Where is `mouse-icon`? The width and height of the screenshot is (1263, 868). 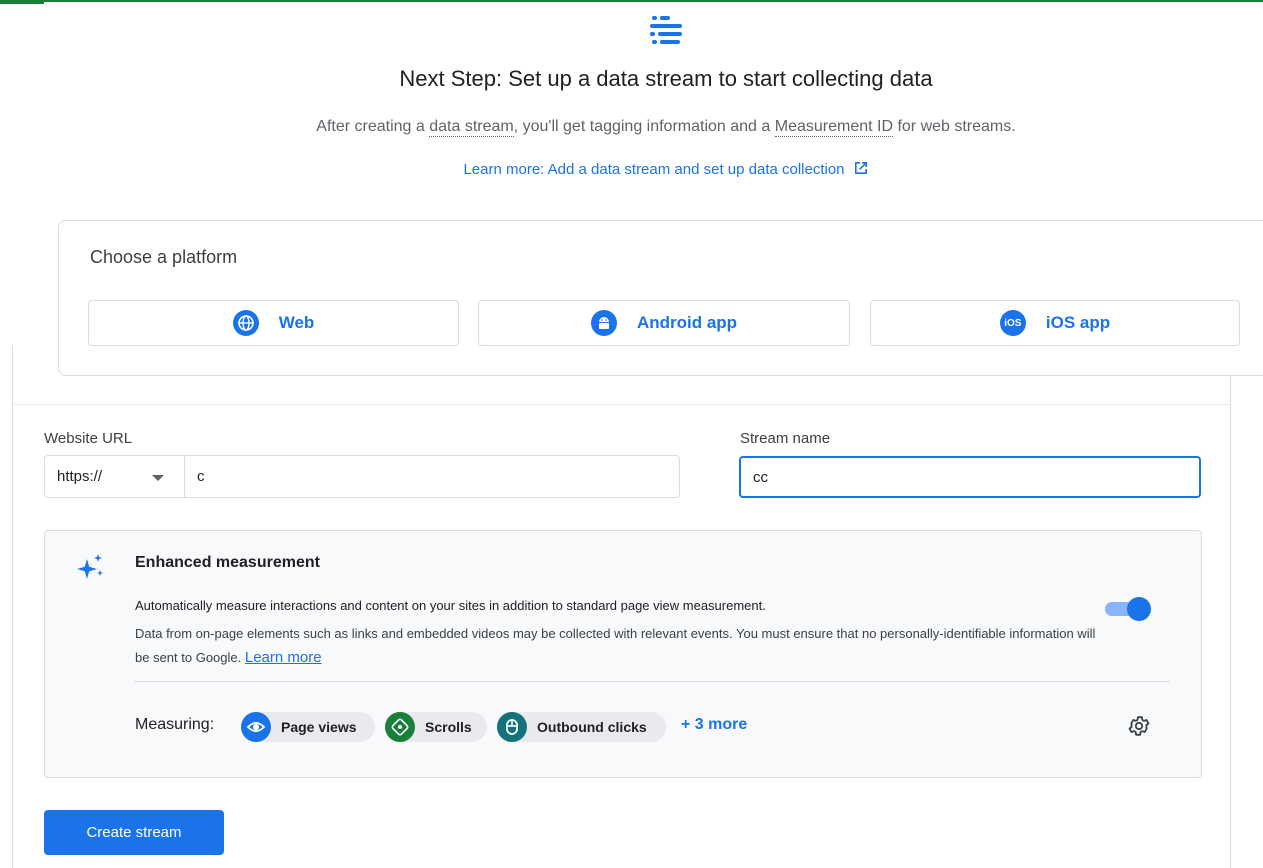
mouse-icon is located at coordinates (512, 727).